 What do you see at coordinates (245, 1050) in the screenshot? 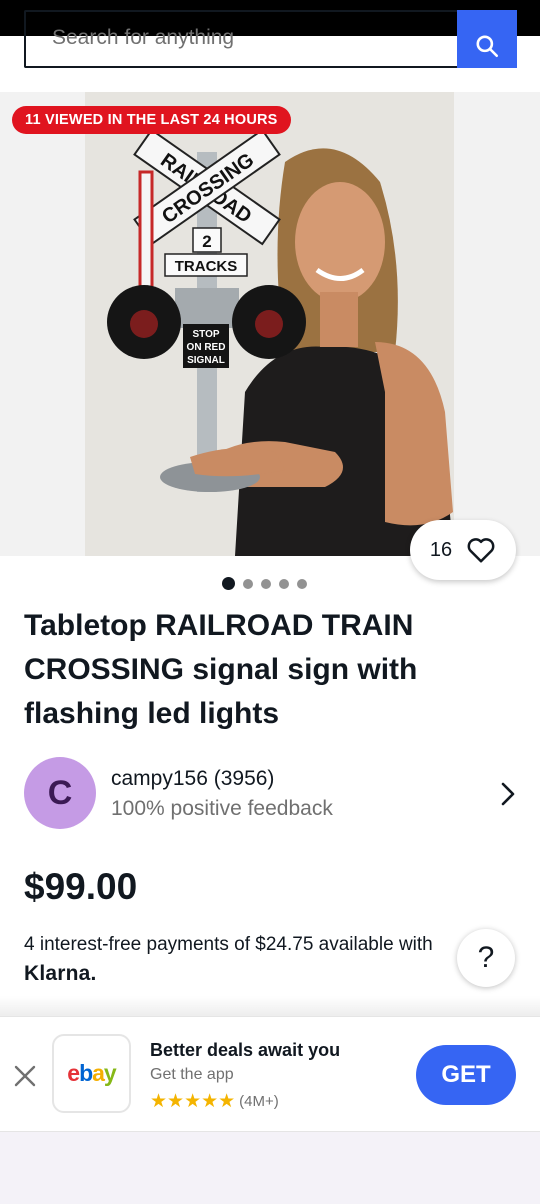
I see `banner-title: Better deals await you` at bounding box center [245, 1050].